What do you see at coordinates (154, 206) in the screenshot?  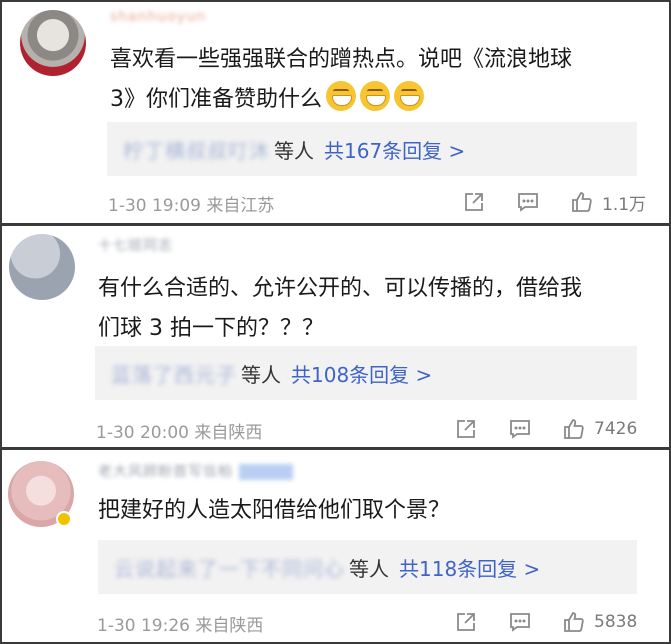 I see `comment-time: 1-30 19:09` at bounding box center [154, 206].